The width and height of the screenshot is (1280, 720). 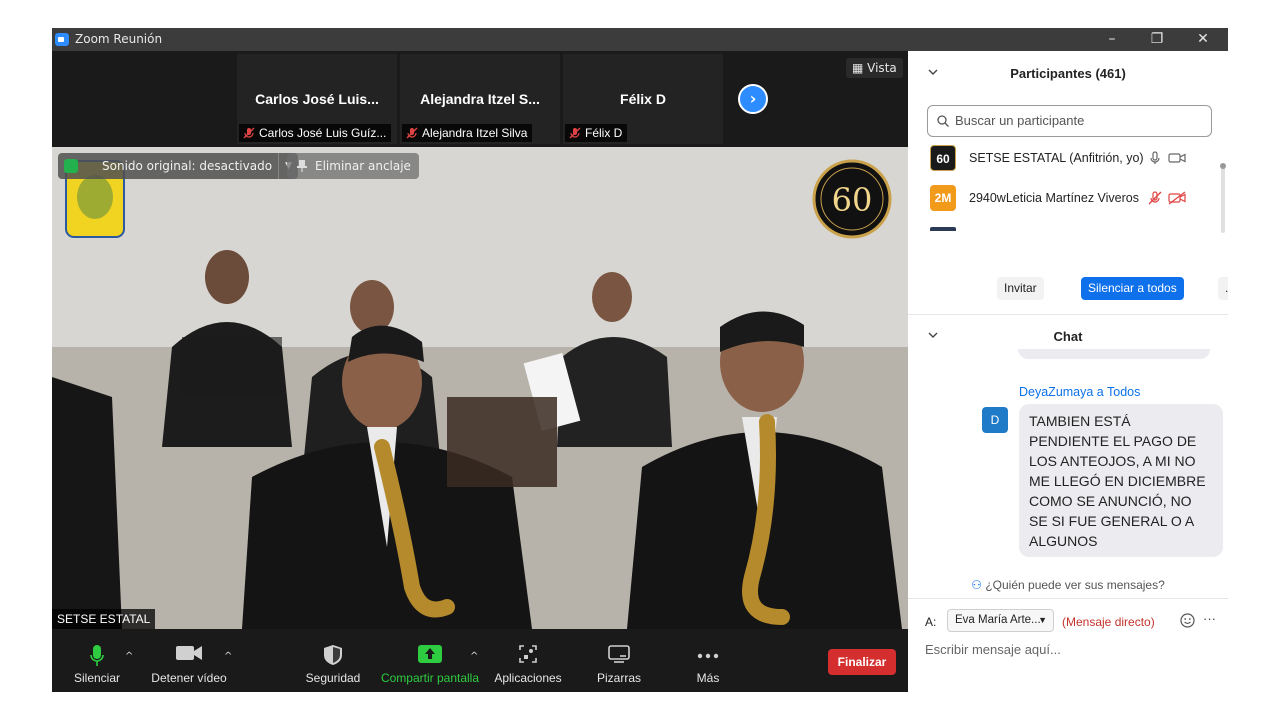 I want to click on whiteboards-button: Pizarras, so click(x=619, y=660).